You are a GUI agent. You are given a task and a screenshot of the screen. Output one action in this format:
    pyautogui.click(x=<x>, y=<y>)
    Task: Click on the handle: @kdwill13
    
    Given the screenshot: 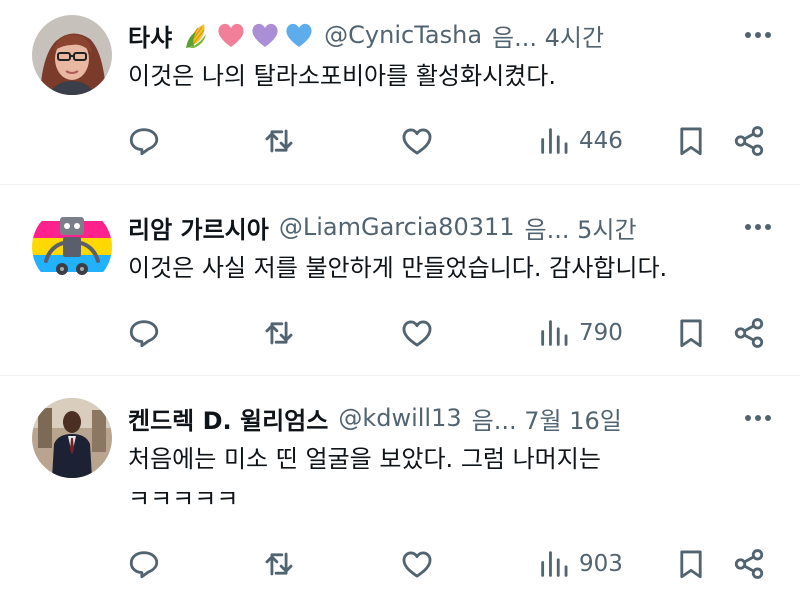 What is the action you would take?
    pyautogui.click(x=399, y=418)
    